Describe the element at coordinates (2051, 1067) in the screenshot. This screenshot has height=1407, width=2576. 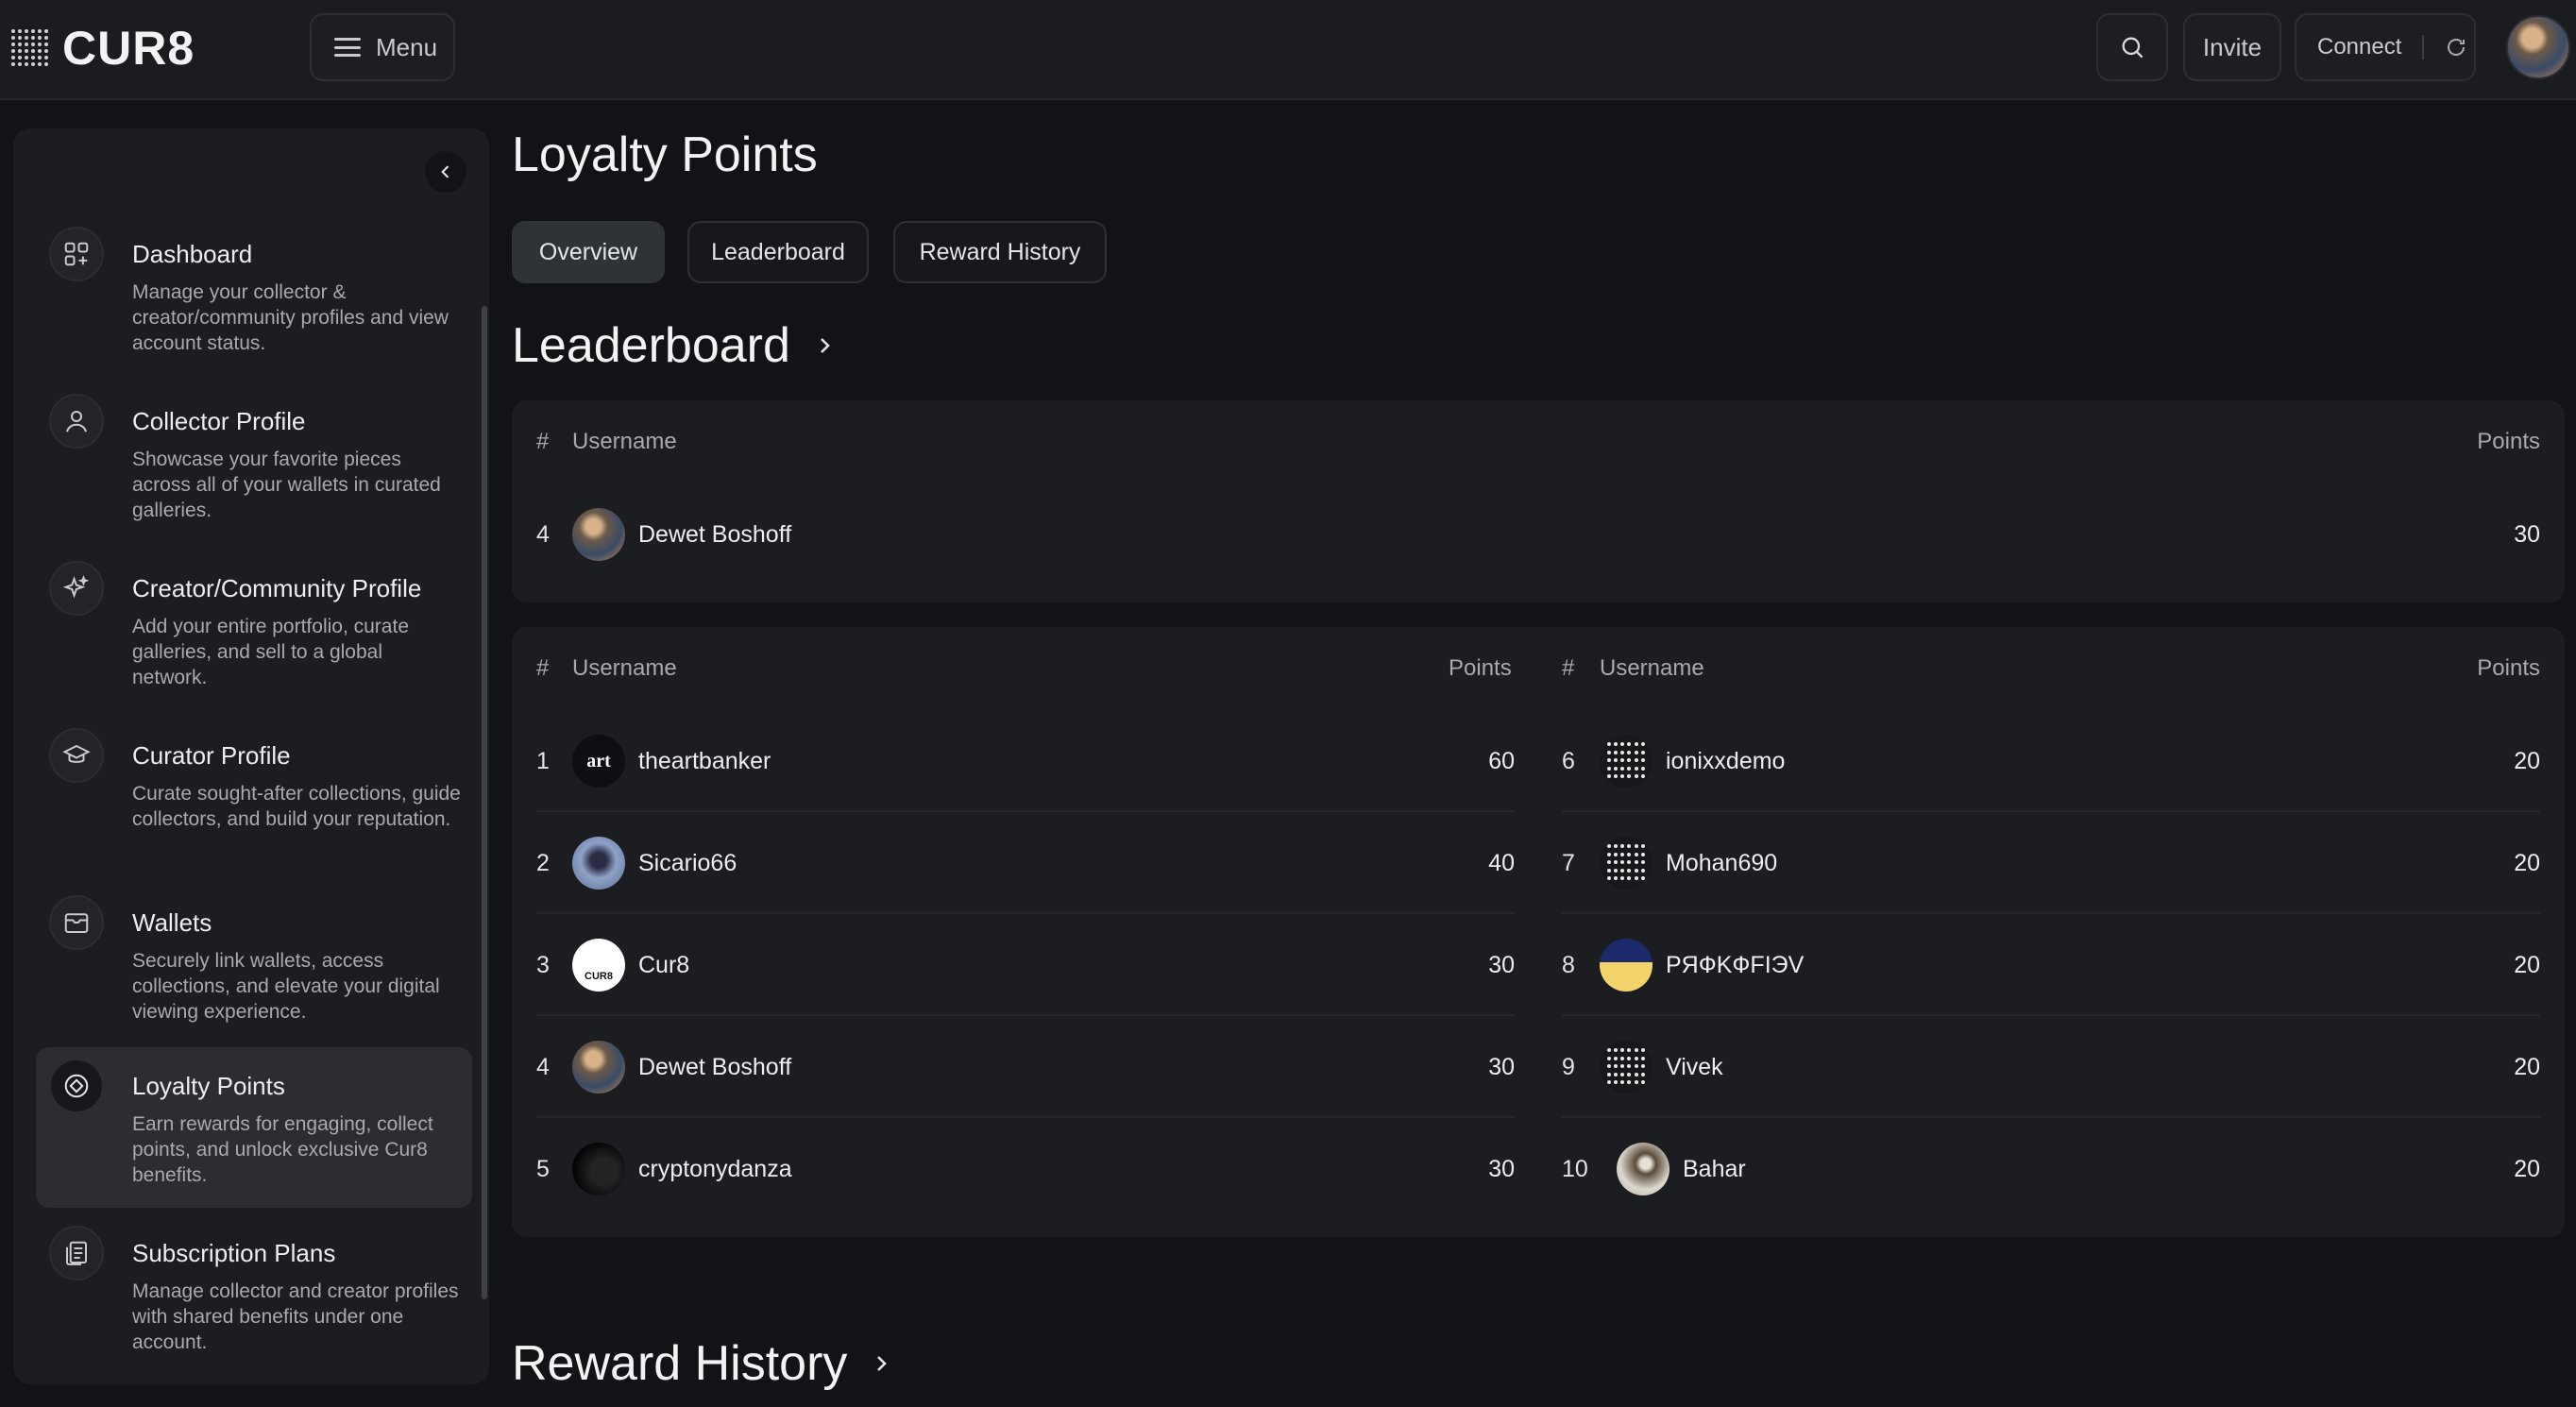
I see `table-row: 9 Vivek 20` at that location.